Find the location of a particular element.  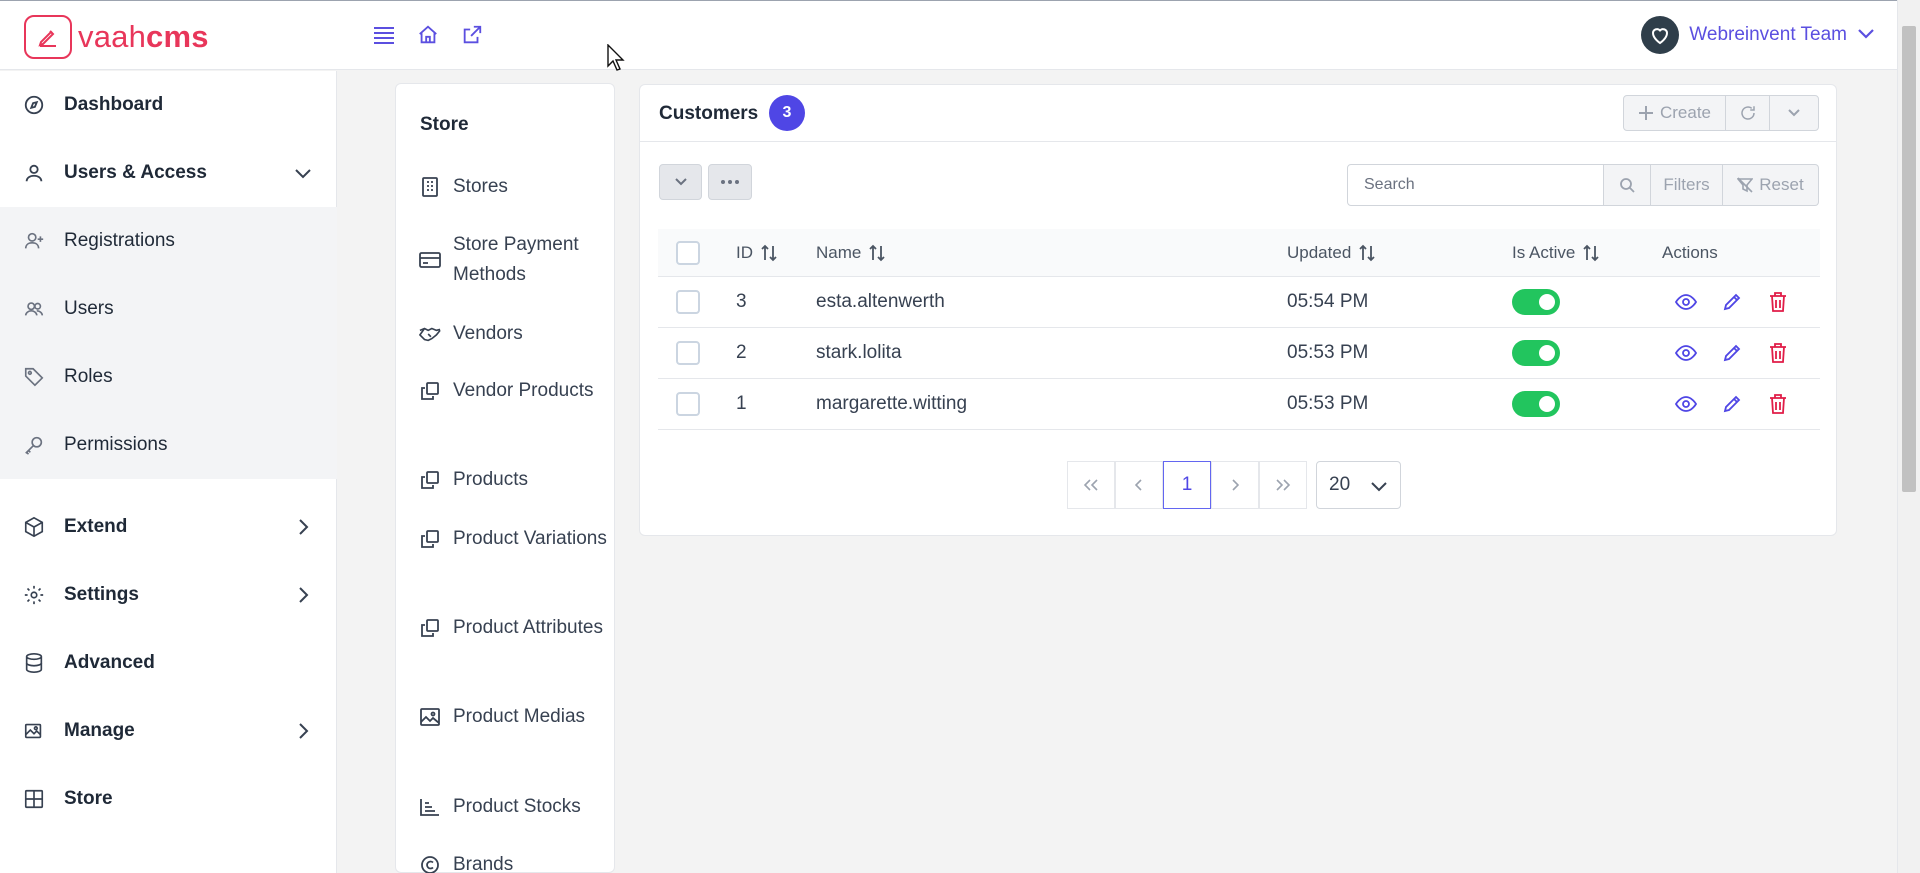

sidebar-item-settings: Settings is located at coordinates (168, 595).